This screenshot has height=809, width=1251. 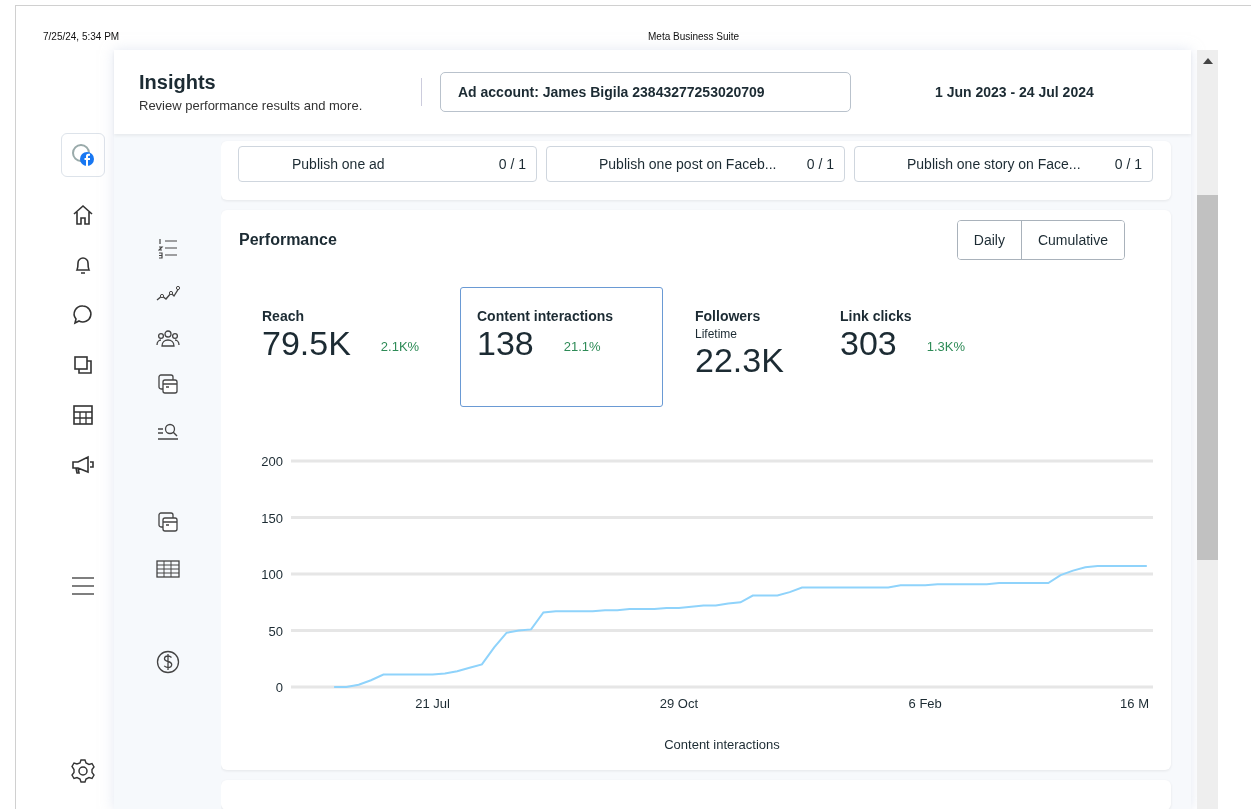 What do you see at coordinates (432, 703) in the screenshot?
I see `x-axis-label: 21 Jul` at bounding box center [432, 703].